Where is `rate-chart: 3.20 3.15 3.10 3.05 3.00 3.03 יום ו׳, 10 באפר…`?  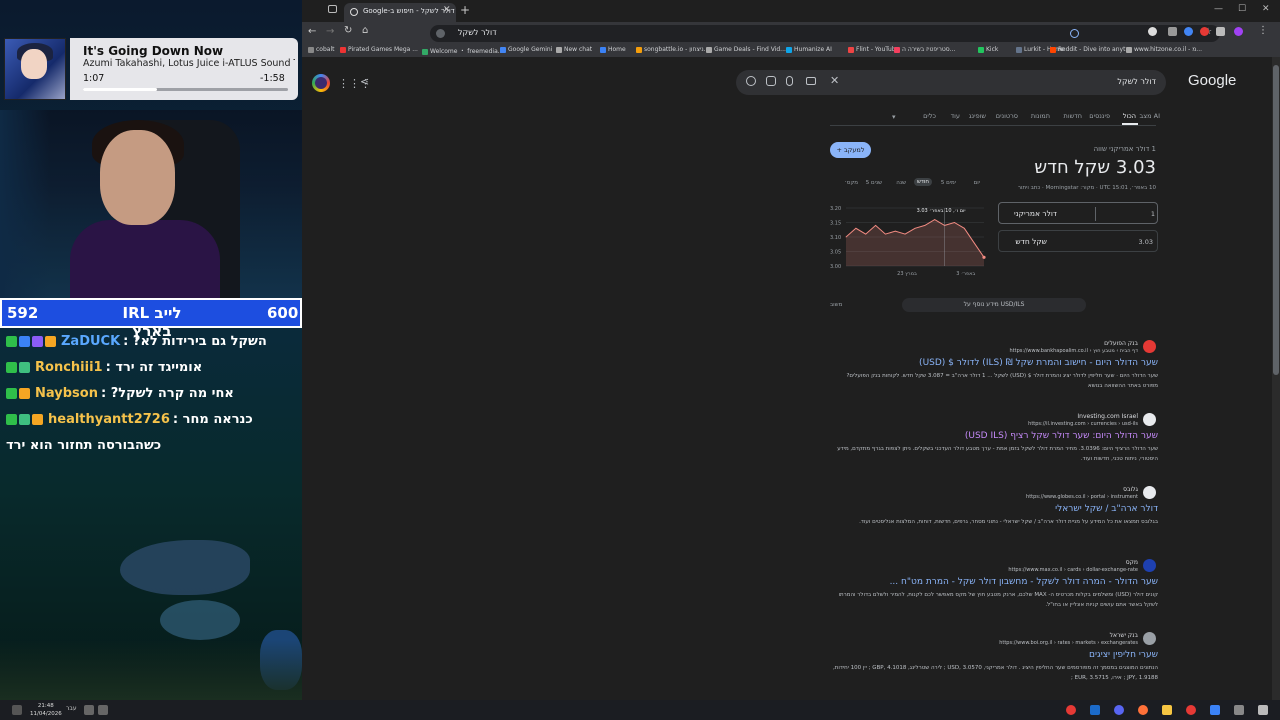
rate-chart: 3.20 3.15 3.10 3.05 3.00 3.03 יום ו׳, 10 באפר… is located at coordinates (911, 245).